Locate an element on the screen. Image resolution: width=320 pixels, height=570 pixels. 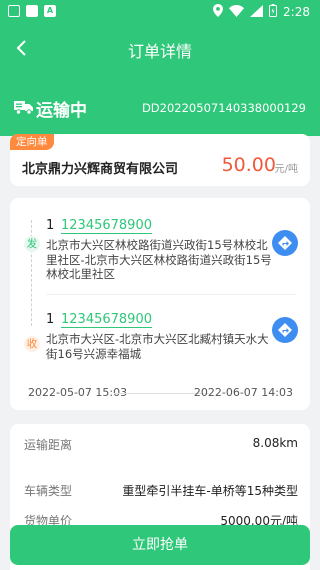
order-summary-card: 定向单 北京鼎力兴辉商贸有限公司 50.00 元/吨 is located at coordinates (160, 160).